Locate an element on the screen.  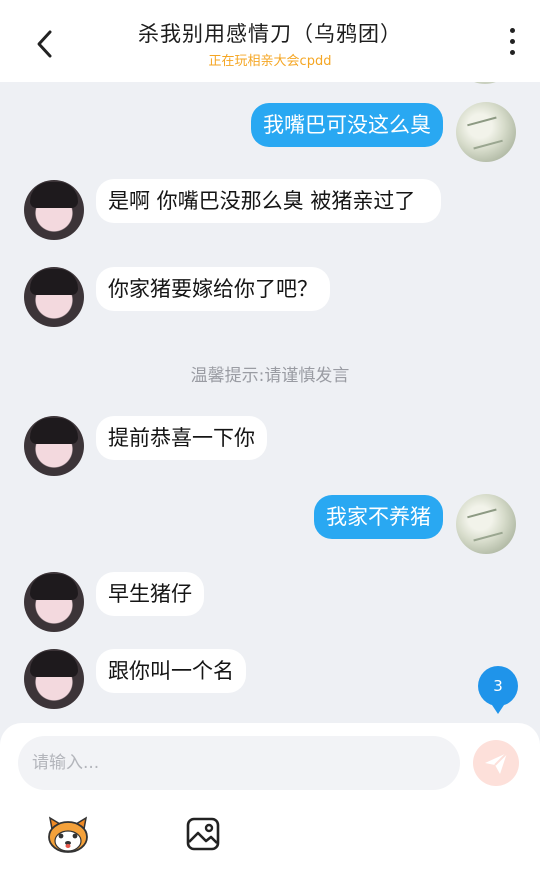
message-input is located at coordinates (239, 763).